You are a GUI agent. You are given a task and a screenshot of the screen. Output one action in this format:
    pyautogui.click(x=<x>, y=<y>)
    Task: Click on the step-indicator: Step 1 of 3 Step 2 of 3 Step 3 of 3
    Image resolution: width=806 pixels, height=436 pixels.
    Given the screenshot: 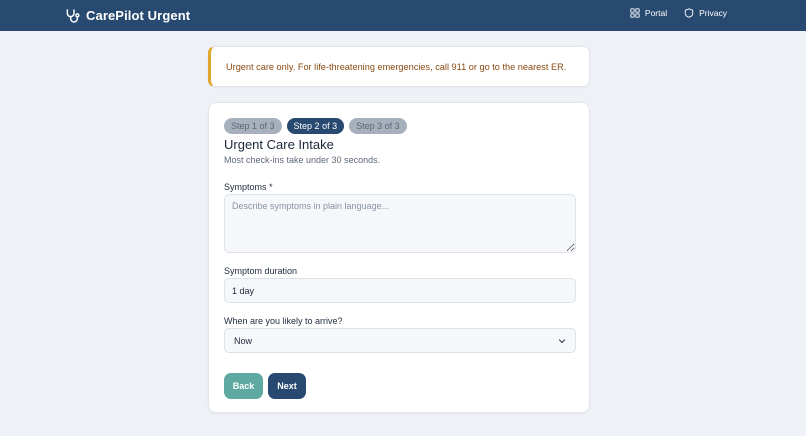 What is the action you would take?
    pyautogui.click(x=315, y=126)
    